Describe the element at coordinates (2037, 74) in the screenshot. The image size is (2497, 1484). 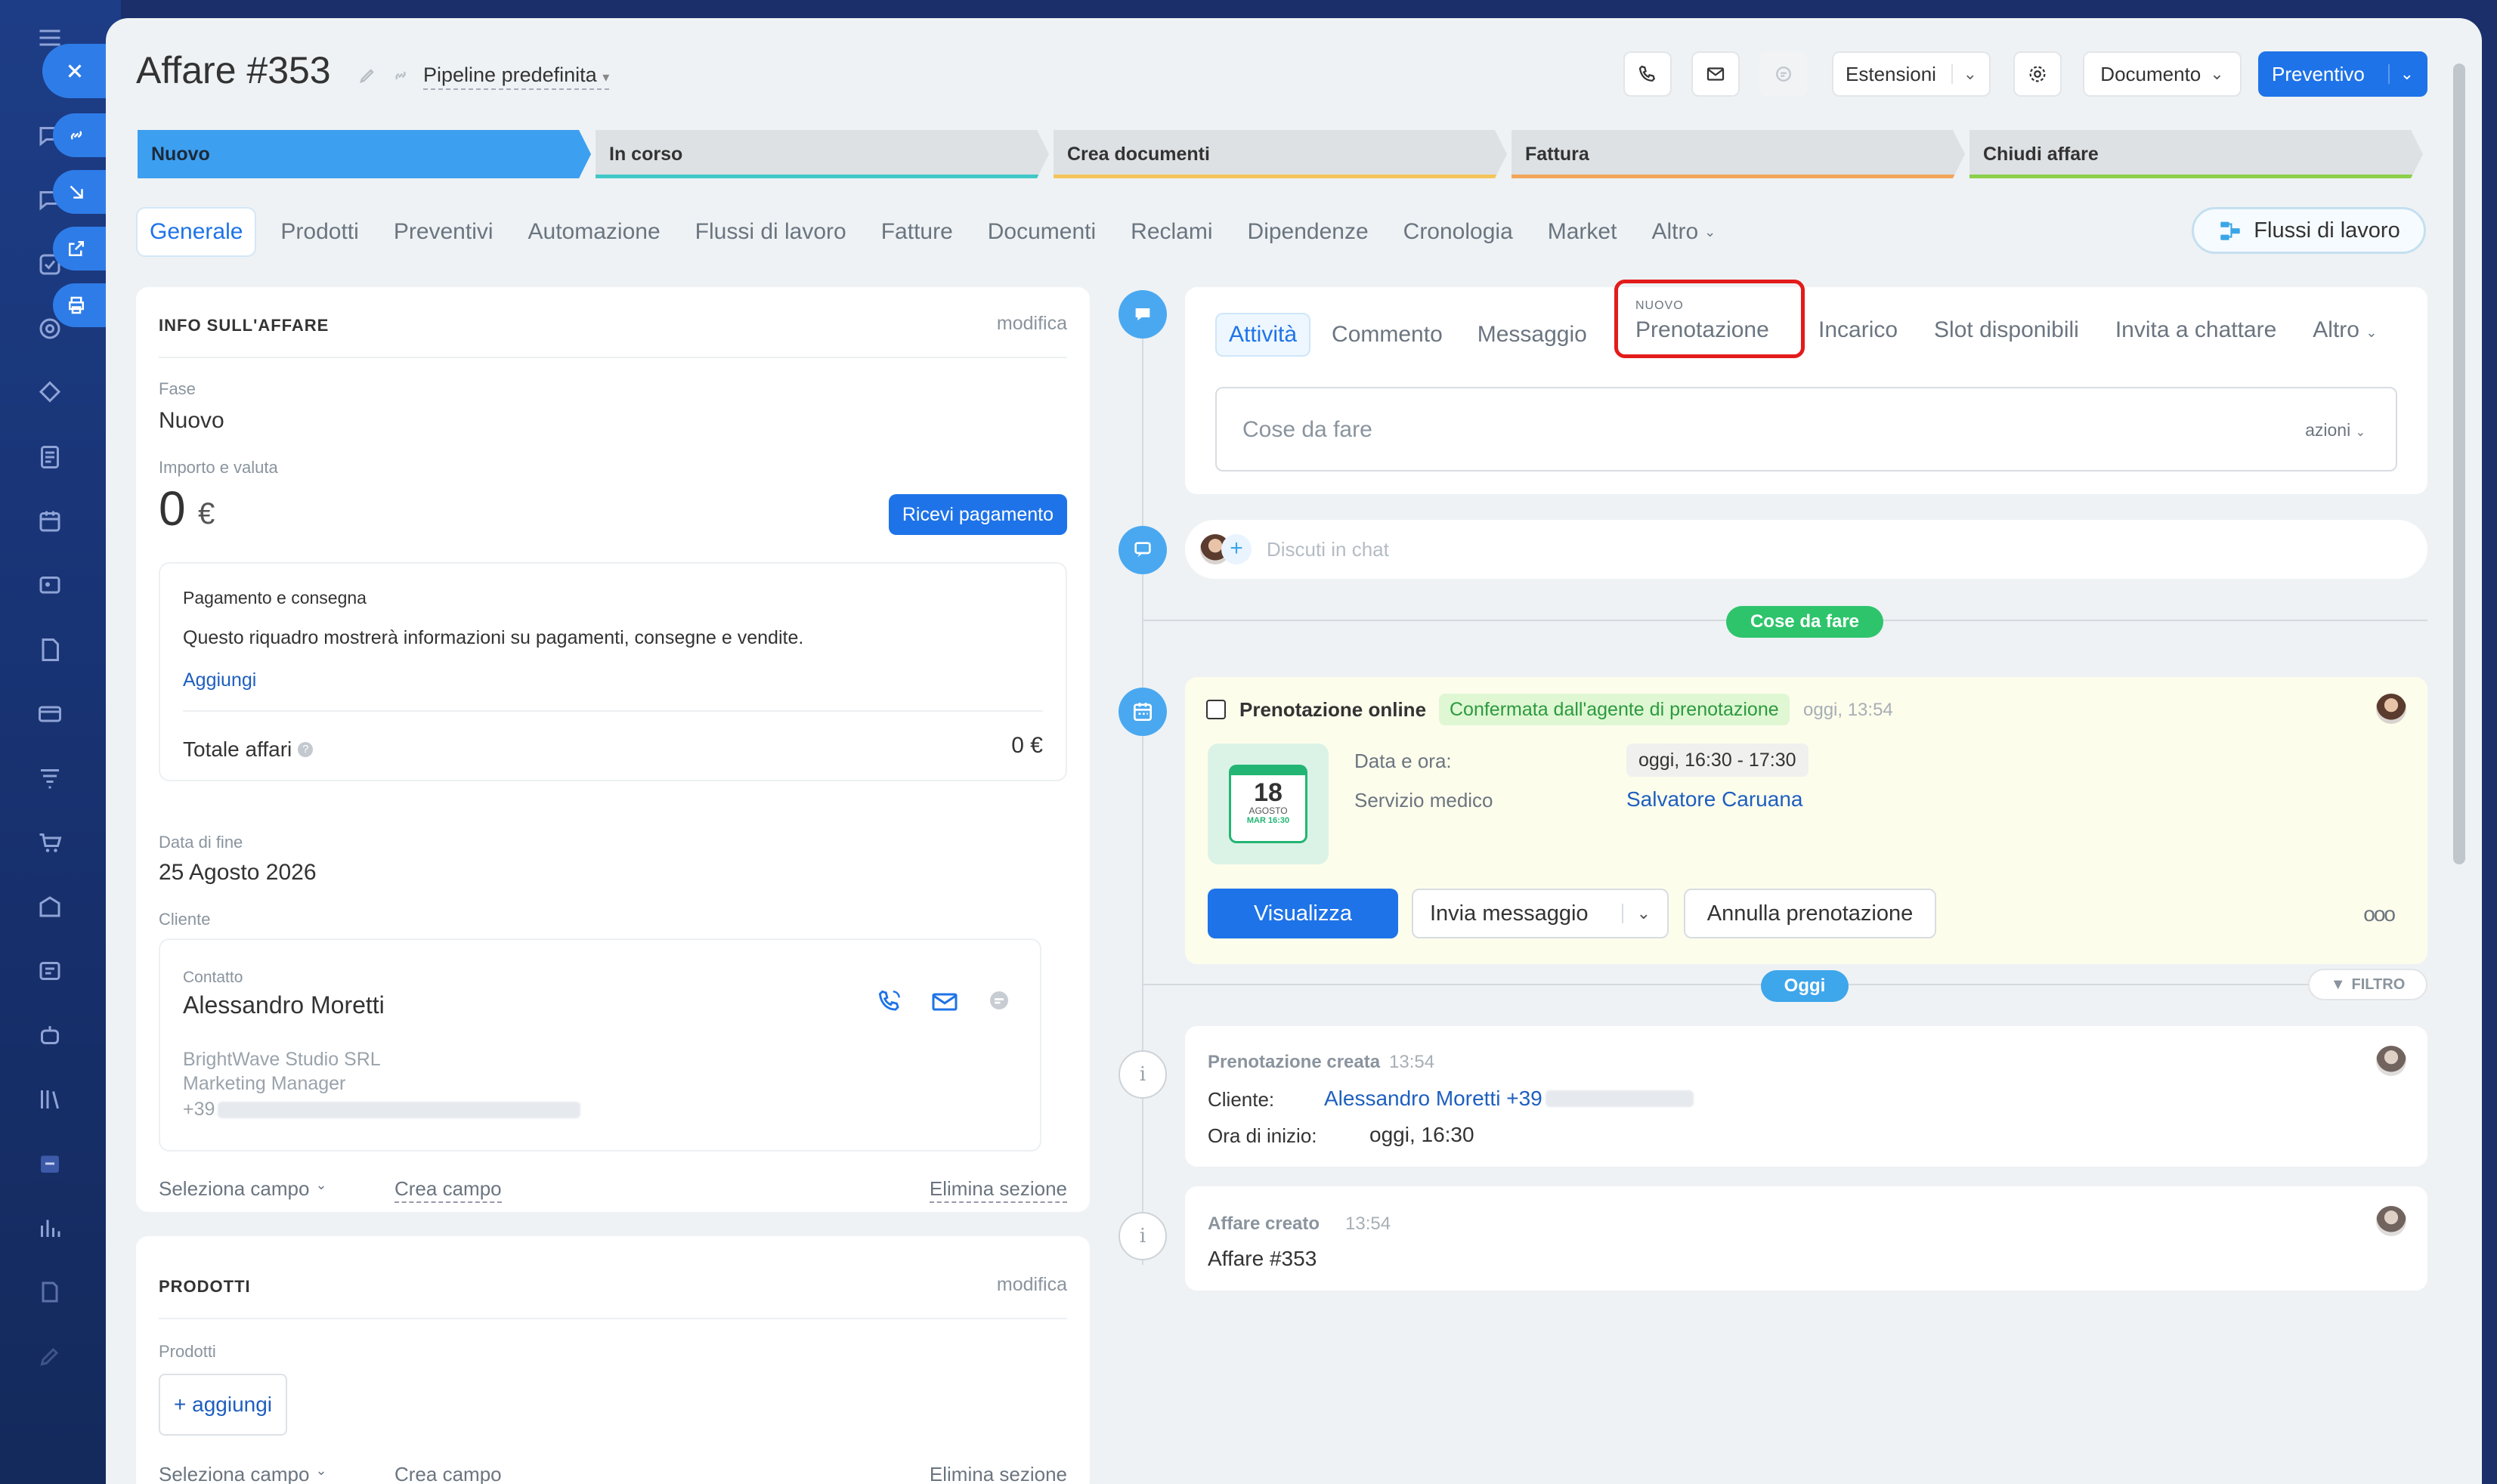
I see `settings-button` at that location.